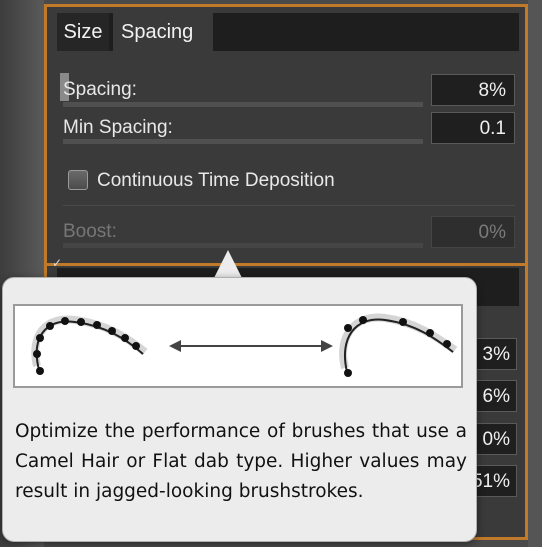 The height and width of the screenshot is (547, 542). I want to click on tooltip-arrow, so click(228, 264).